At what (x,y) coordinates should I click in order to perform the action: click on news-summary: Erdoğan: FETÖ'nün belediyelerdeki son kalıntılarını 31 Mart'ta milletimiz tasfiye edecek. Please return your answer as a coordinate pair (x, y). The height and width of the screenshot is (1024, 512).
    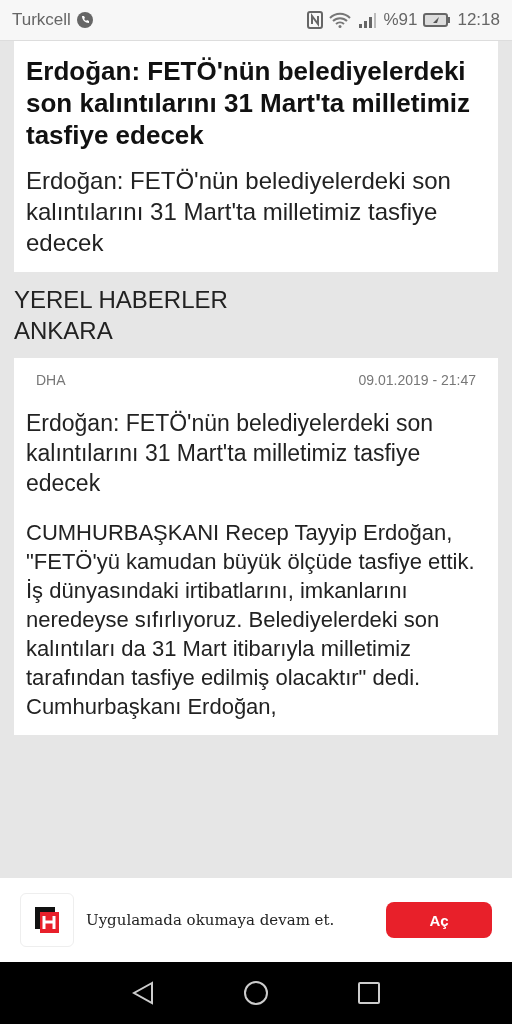
    Looking at the image, I should click on (239, 212).